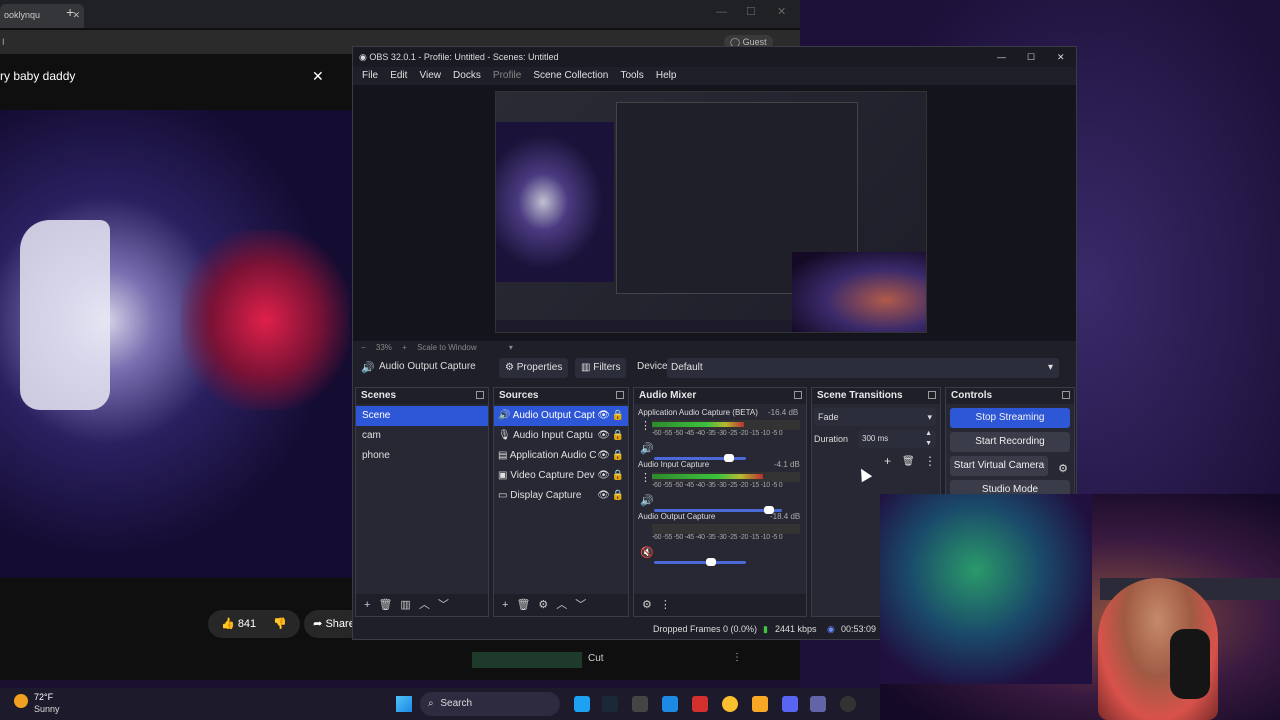 The height and width of the screenshot is (720, 1280). I want to click on weather-icon, so click(21, 701).